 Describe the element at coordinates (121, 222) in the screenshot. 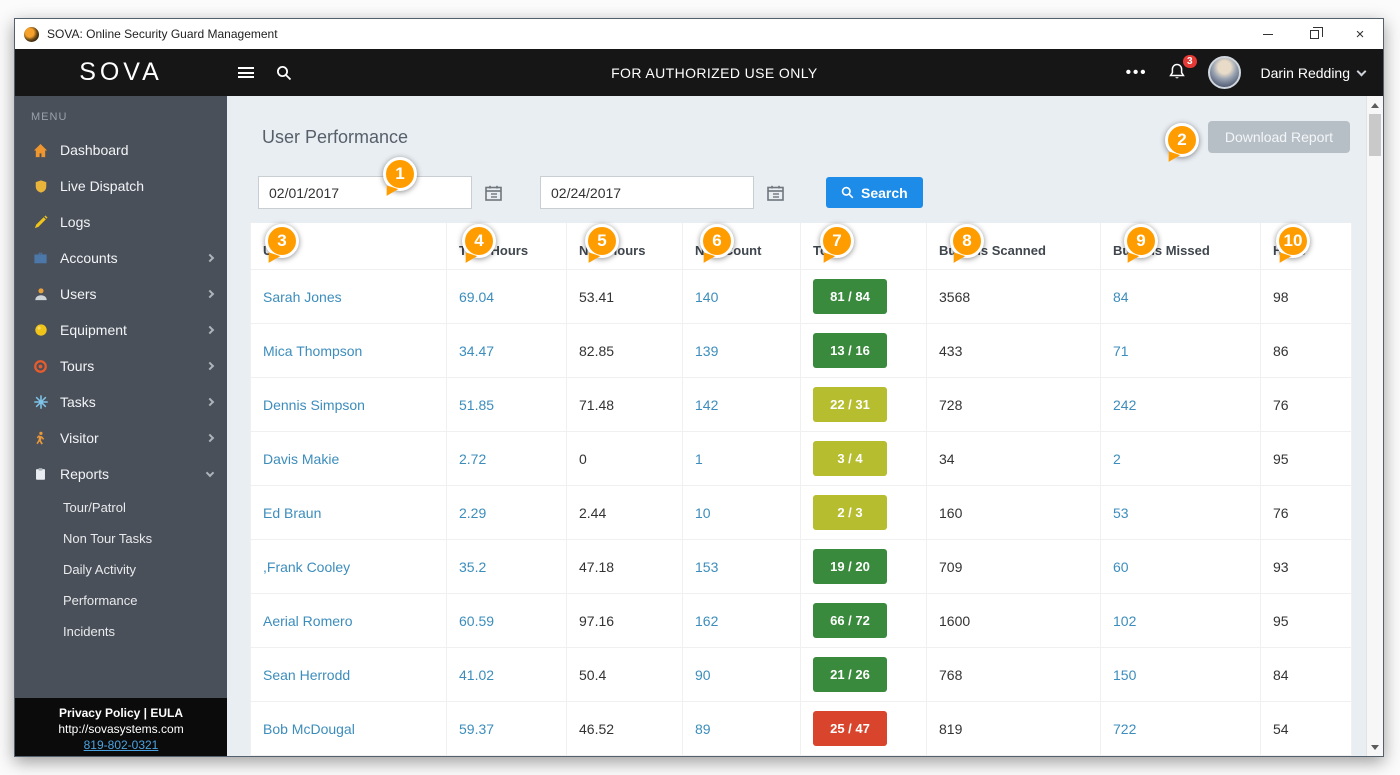

I see `sidebar-item-logs: Logs` at that location.